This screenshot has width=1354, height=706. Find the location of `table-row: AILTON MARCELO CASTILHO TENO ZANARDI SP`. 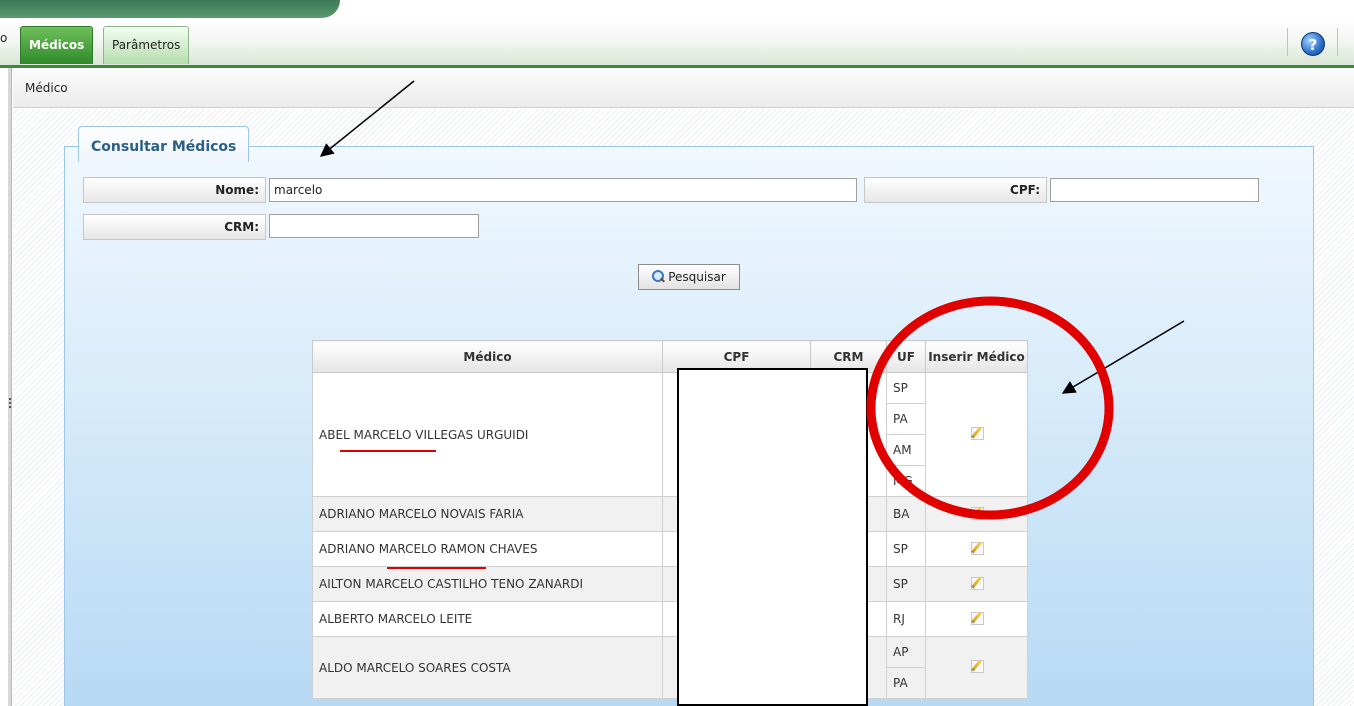

table-row: AILTON MARCELO CASTILHO TENO ZANARDI SP is located at coordinates (670, 584).